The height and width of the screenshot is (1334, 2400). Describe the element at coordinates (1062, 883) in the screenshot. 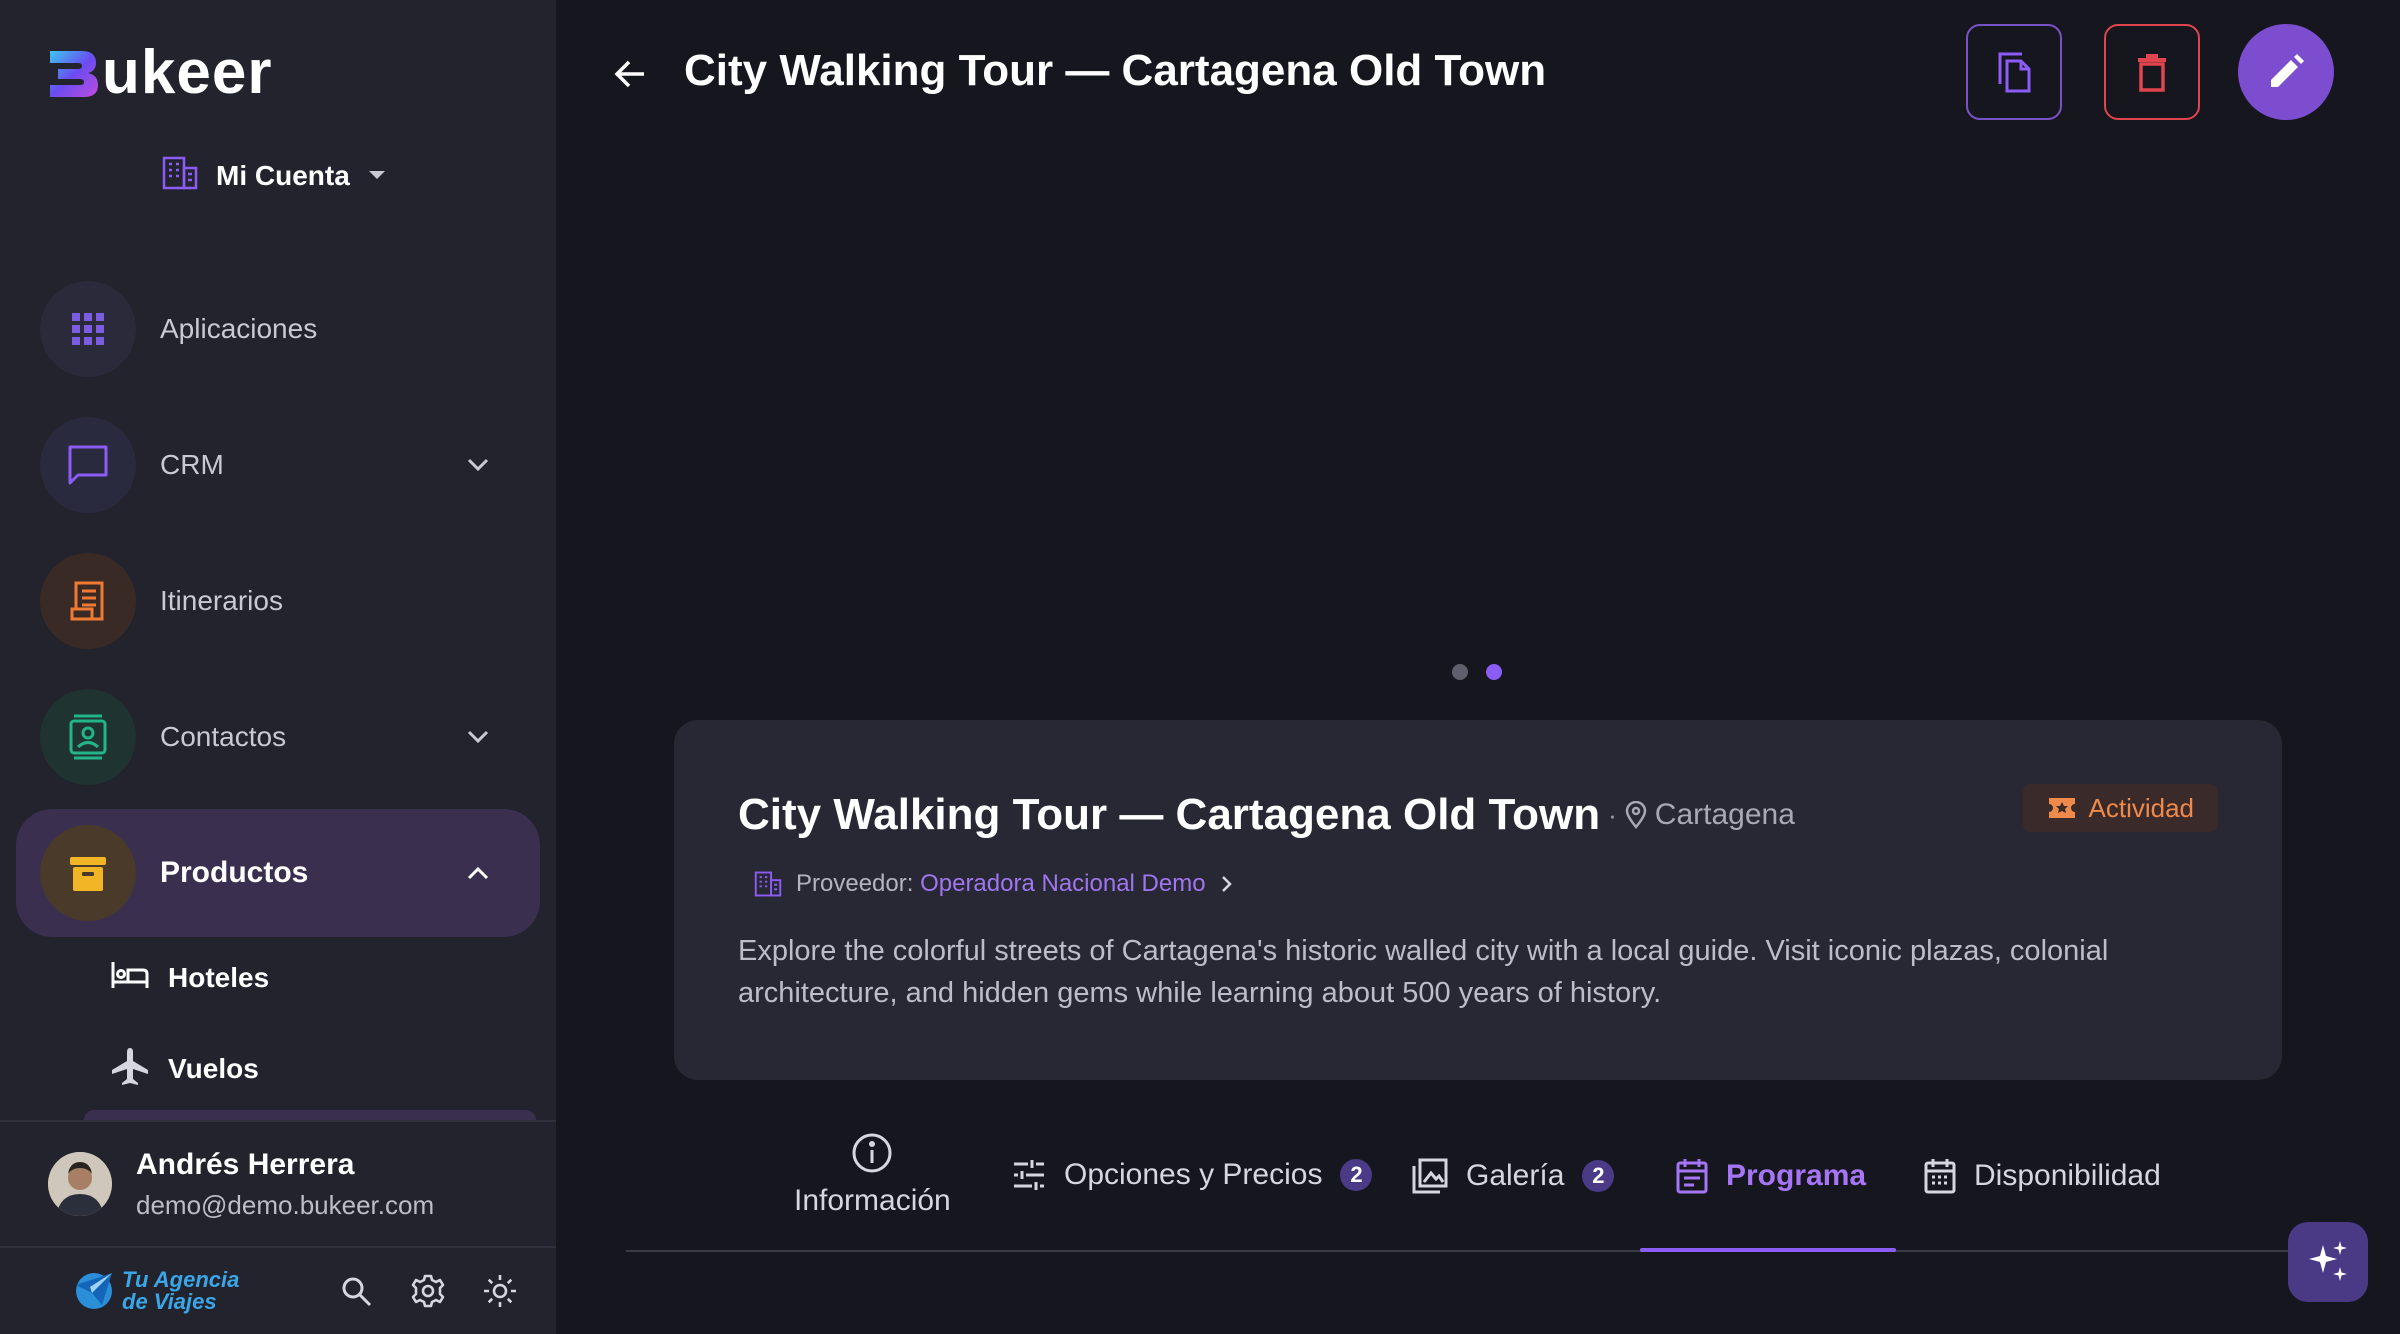

I see `provider-link: Operadora Nacional Demo` at that location.